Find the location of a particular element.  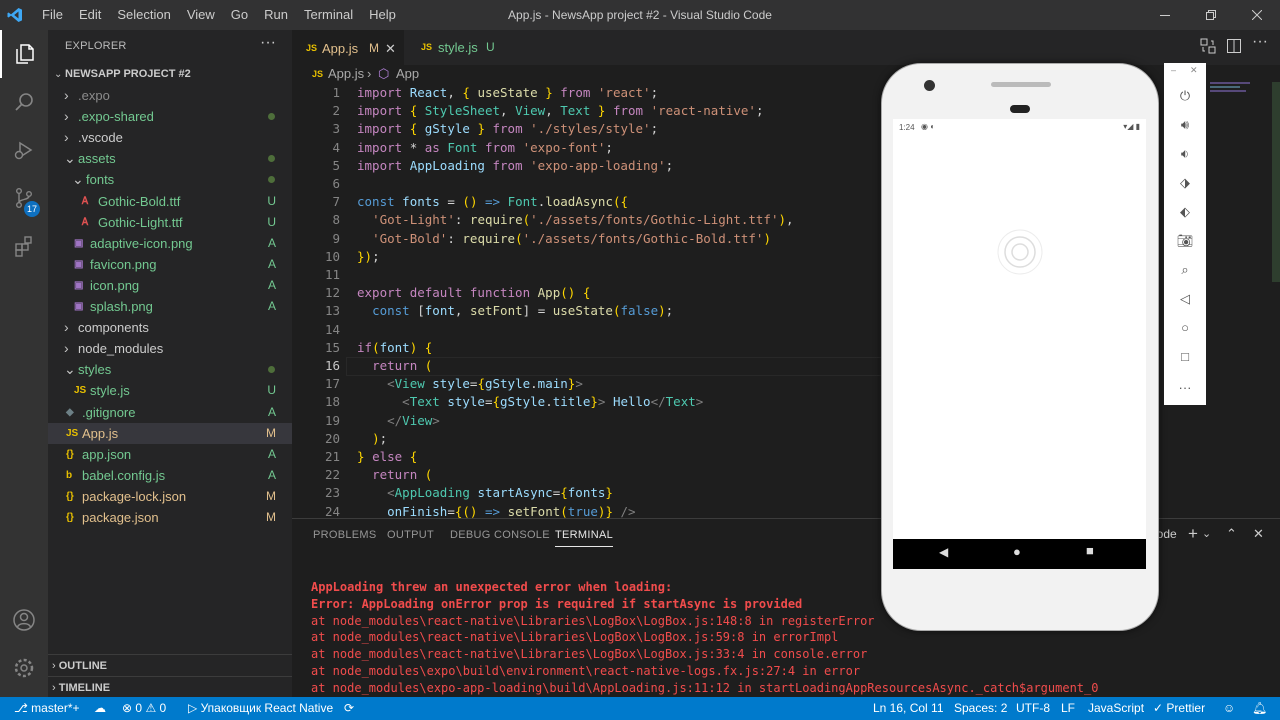

settings-gear-icon is located at coordinates (24, 668).